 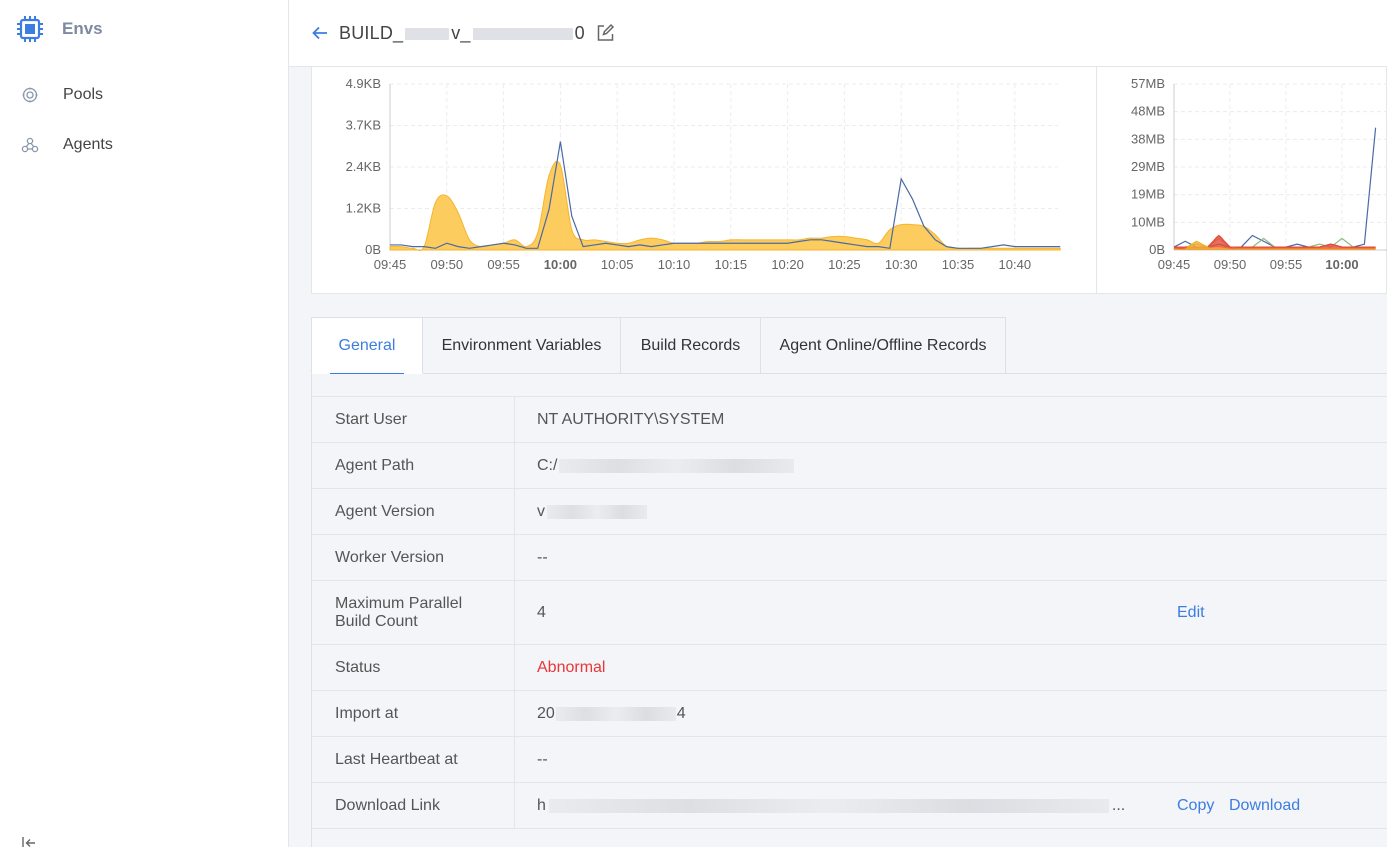 I want to click on edit-icon, so click(x=605, y=33).